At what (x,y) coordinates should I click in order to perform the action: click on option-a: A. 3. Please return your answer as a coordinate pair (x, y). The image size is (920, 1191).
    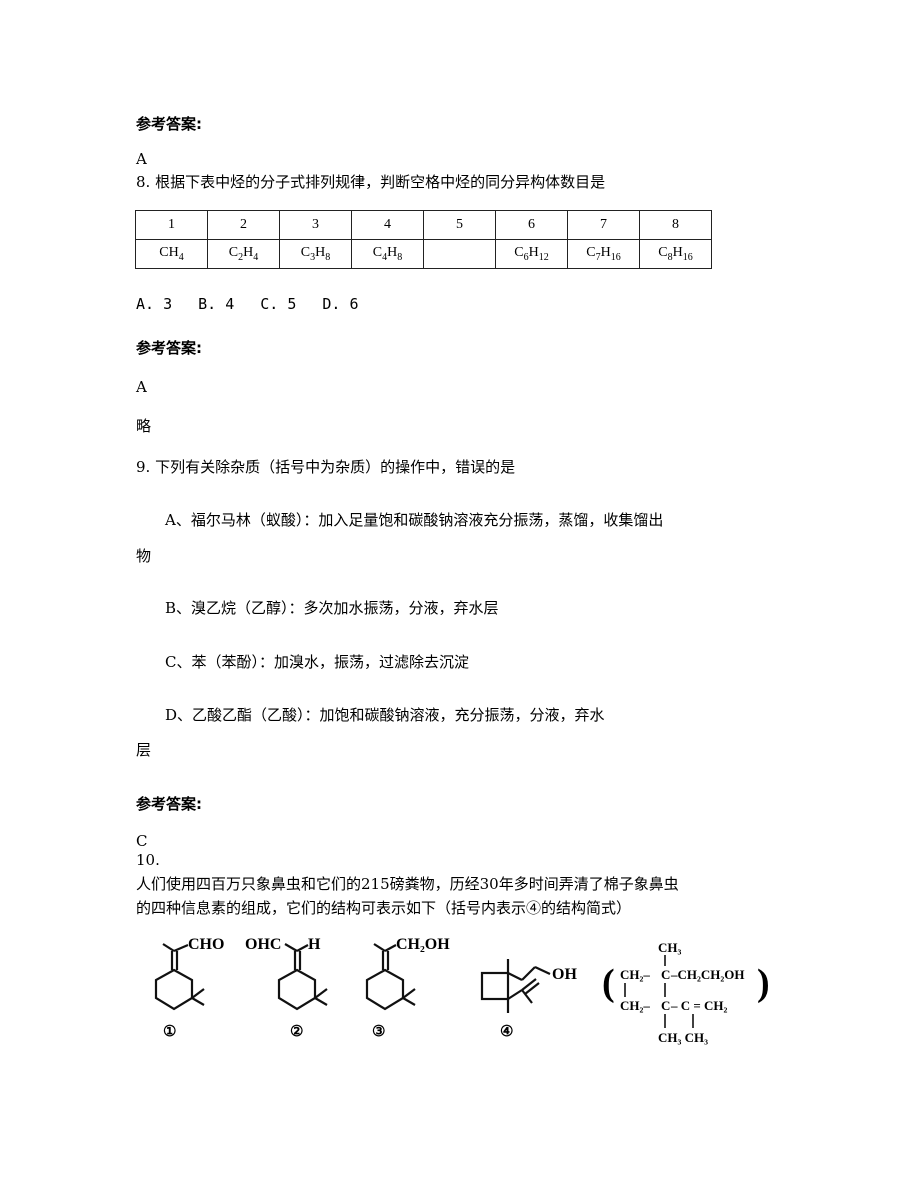
    Looking at the image, I should click on (154, 304).